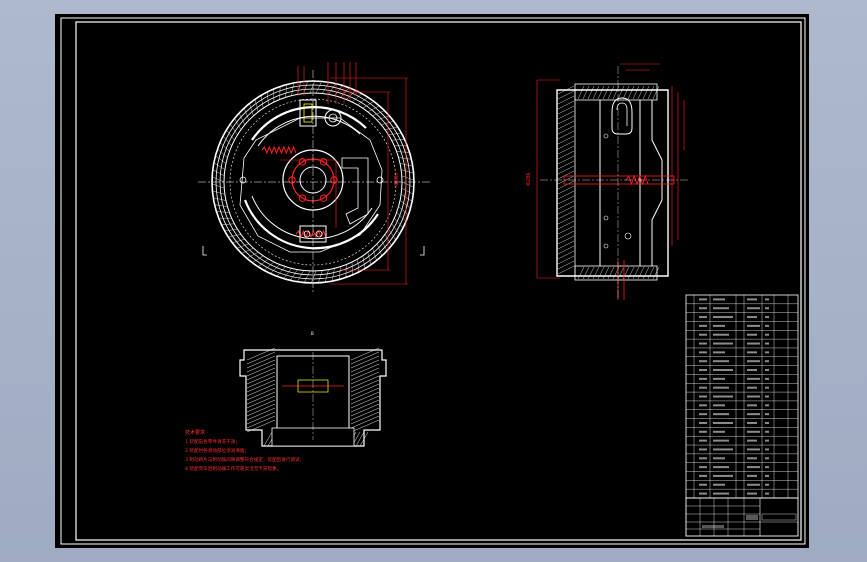 The width and height of the screenshot is (867, 562). What do you see at coordinates (752, 517) in the screenshot?
I see `title-logo-cell` at bounding box center [752, 517].